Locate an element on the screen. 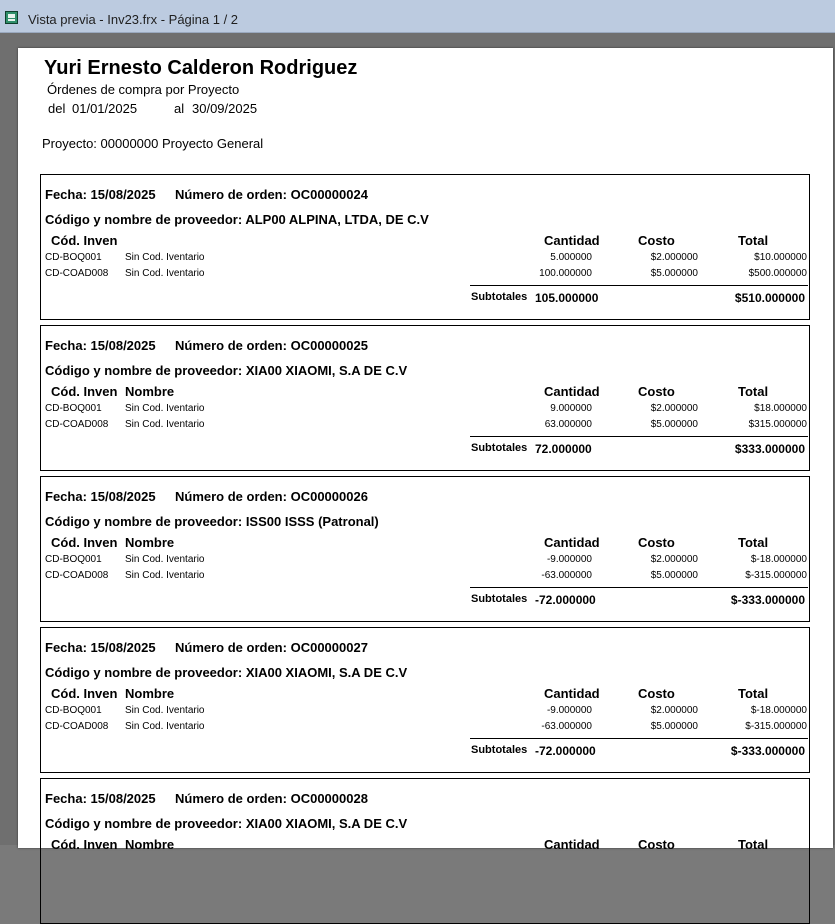  supplier-value: XIA00 XIAOMI, S.A DE C.V is located at coordinates (326, 370).